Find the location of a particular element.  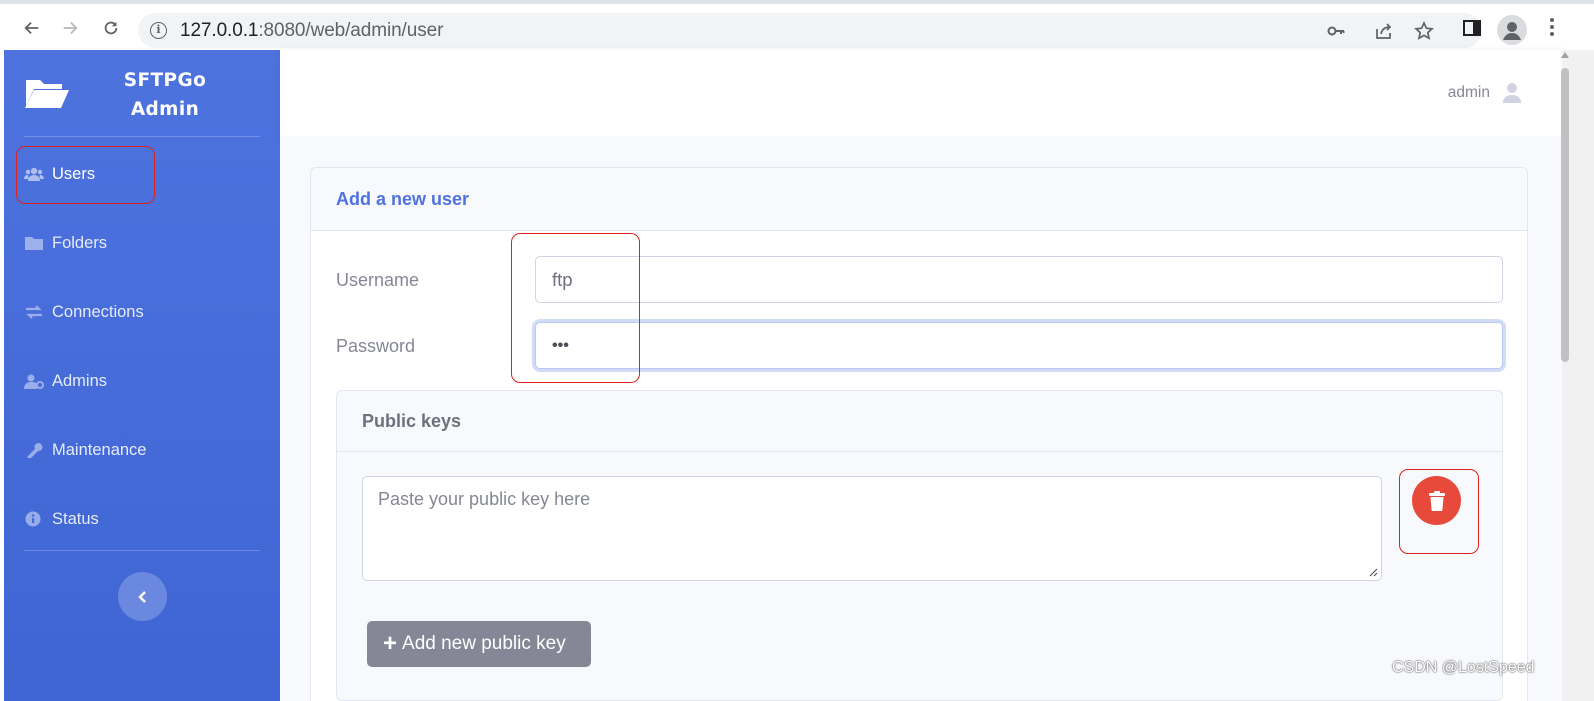

add-public-key-label: Add new public key is located at coordinates (484, 643).